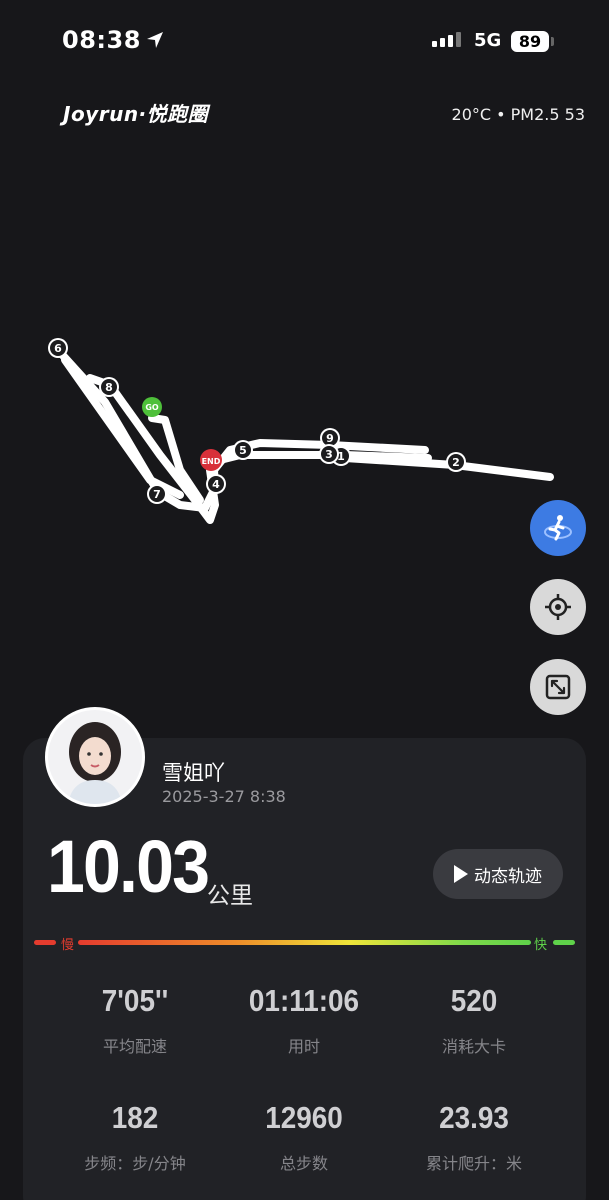 This screenshot has width=609, height=1200. I want to click on km-marker-3-label: 3, so click(329, 454).